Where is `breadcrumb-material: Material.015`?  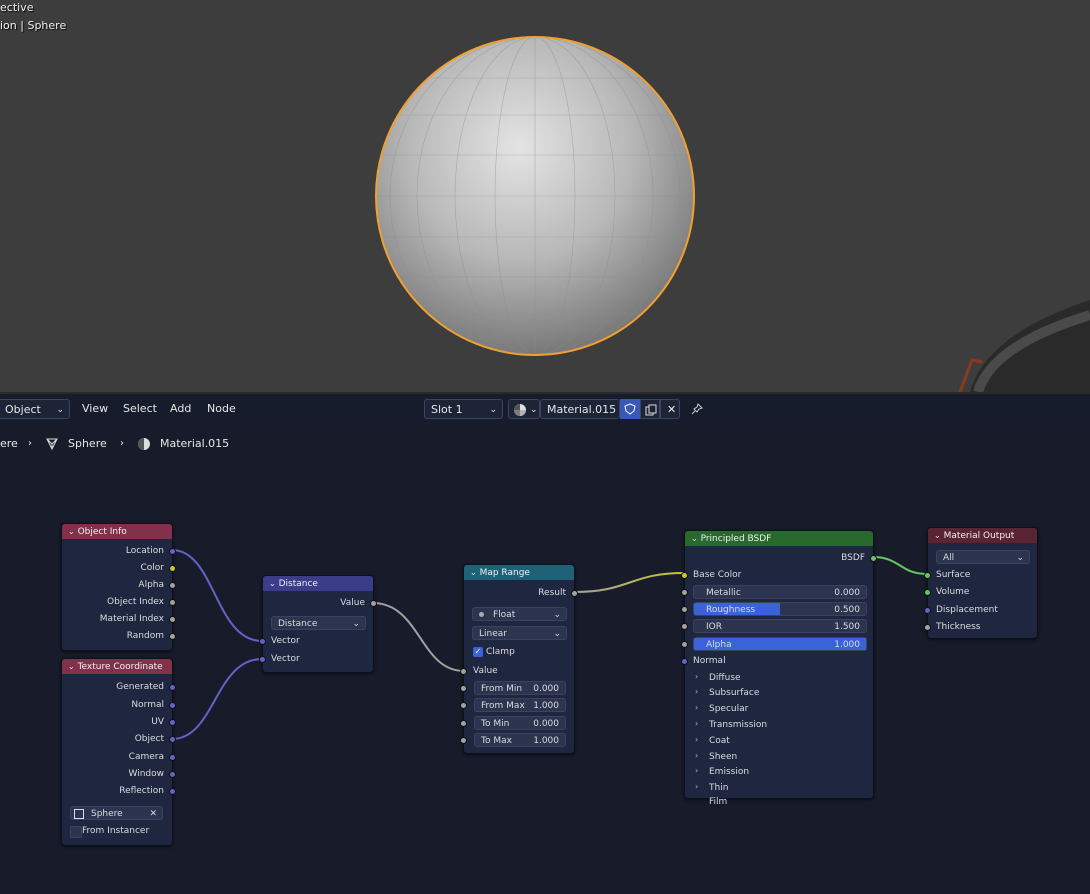 breadcrumb-material: Material.015 is located at coordinates (195, 443).